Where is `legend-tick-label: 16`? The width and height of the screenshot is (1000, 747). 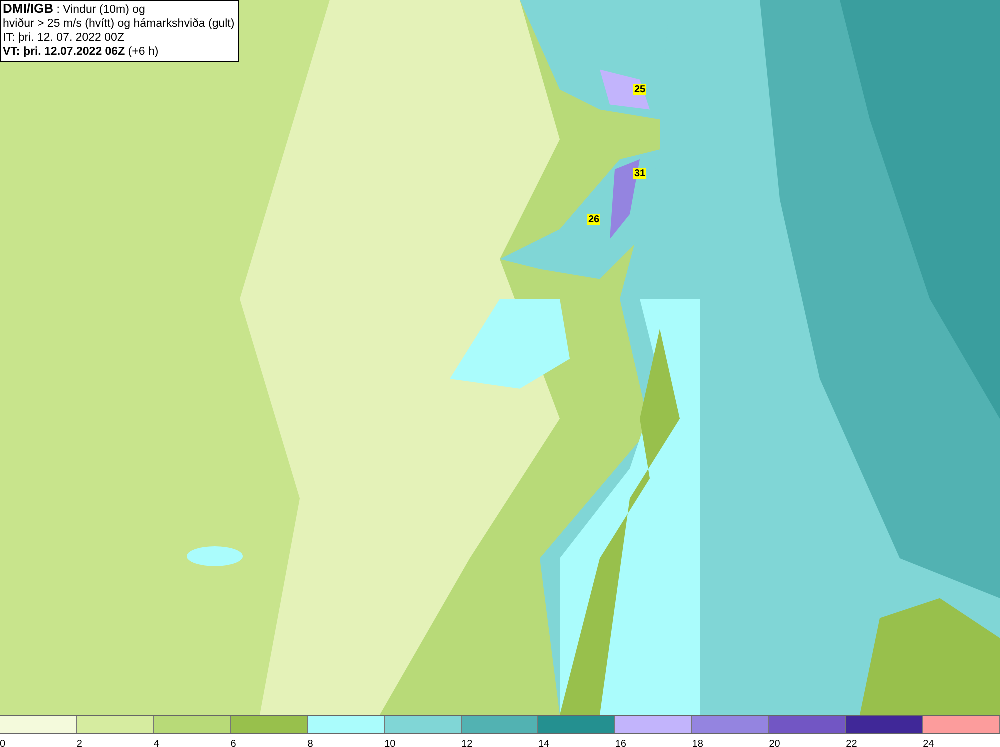
legend-tick-label: 16 is located at coordinates (620, 743).